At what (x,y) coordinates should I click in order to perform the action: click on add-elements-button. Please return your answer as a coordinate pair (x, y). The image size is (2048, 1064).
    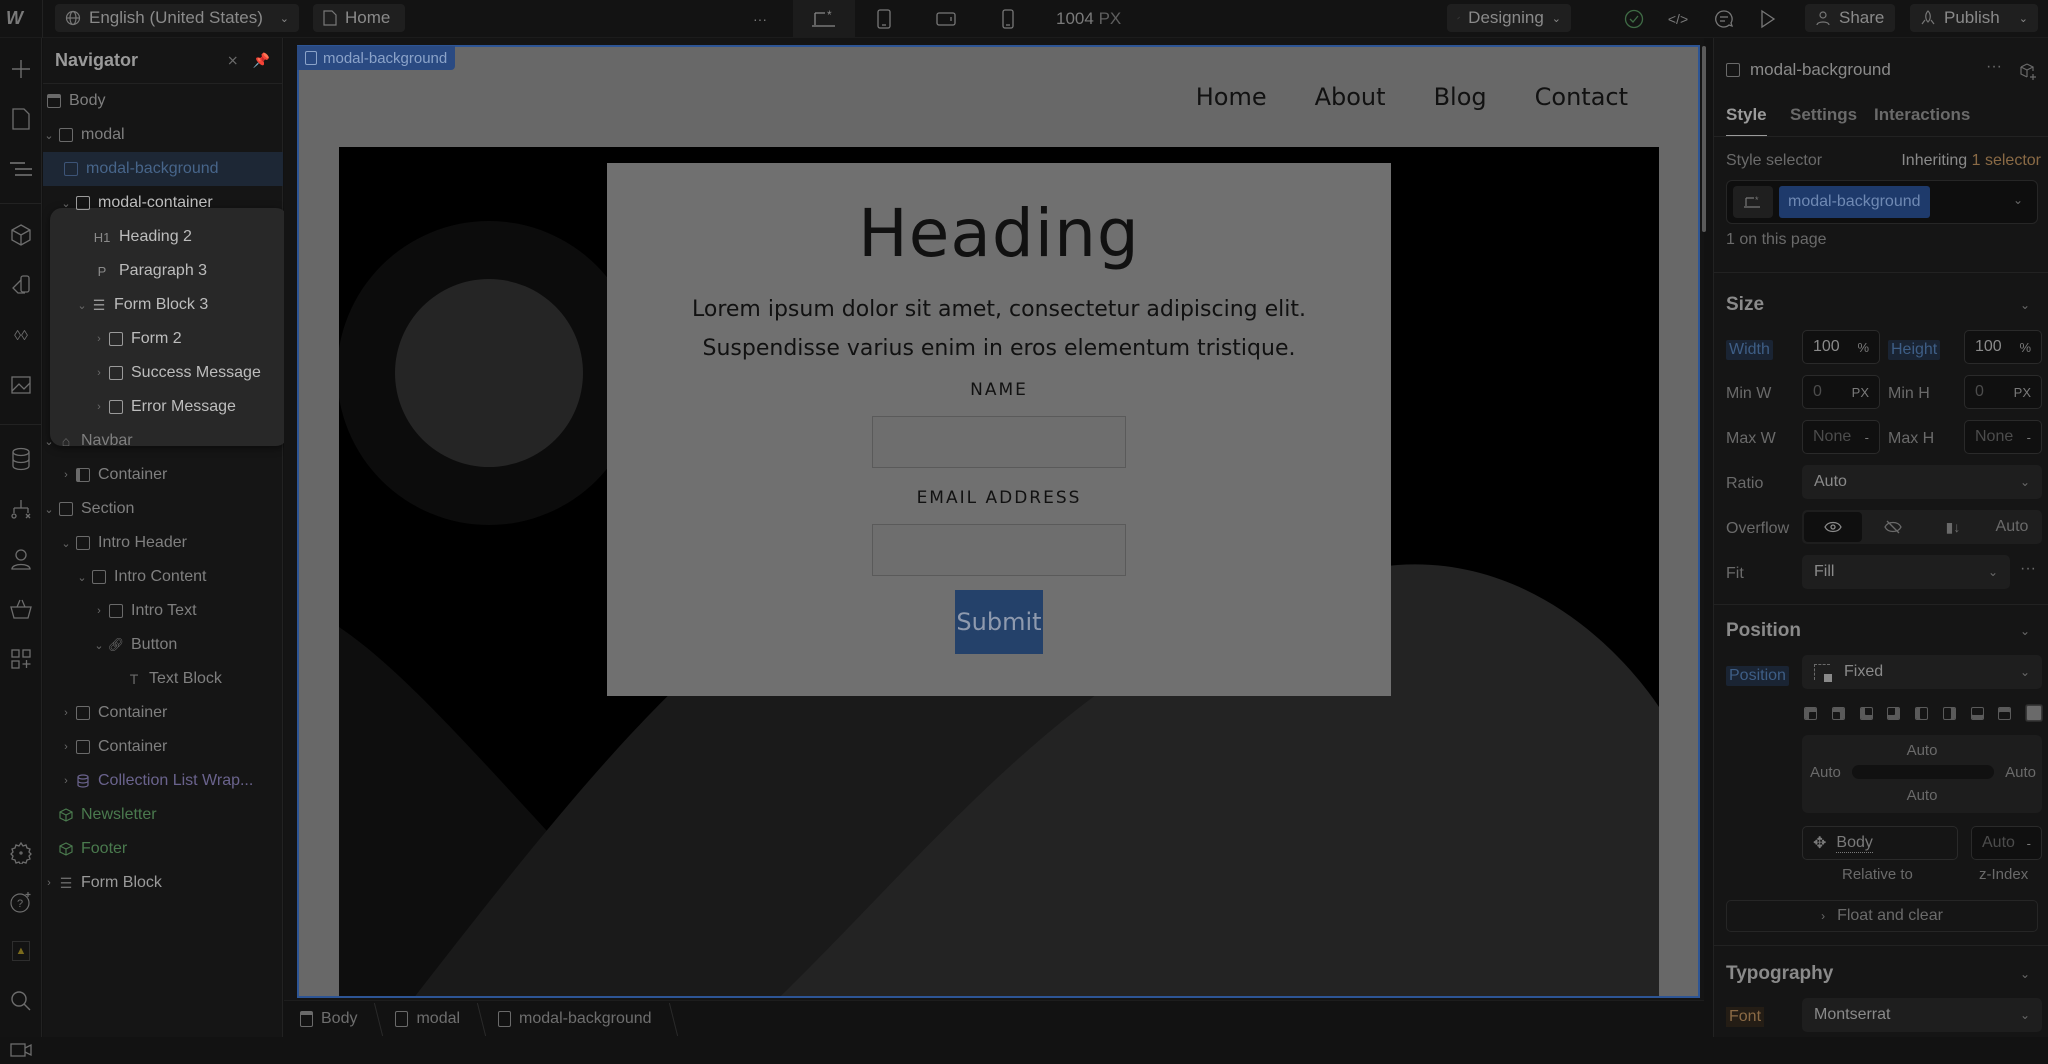
    Looking at the image, I should click on (21, 69).